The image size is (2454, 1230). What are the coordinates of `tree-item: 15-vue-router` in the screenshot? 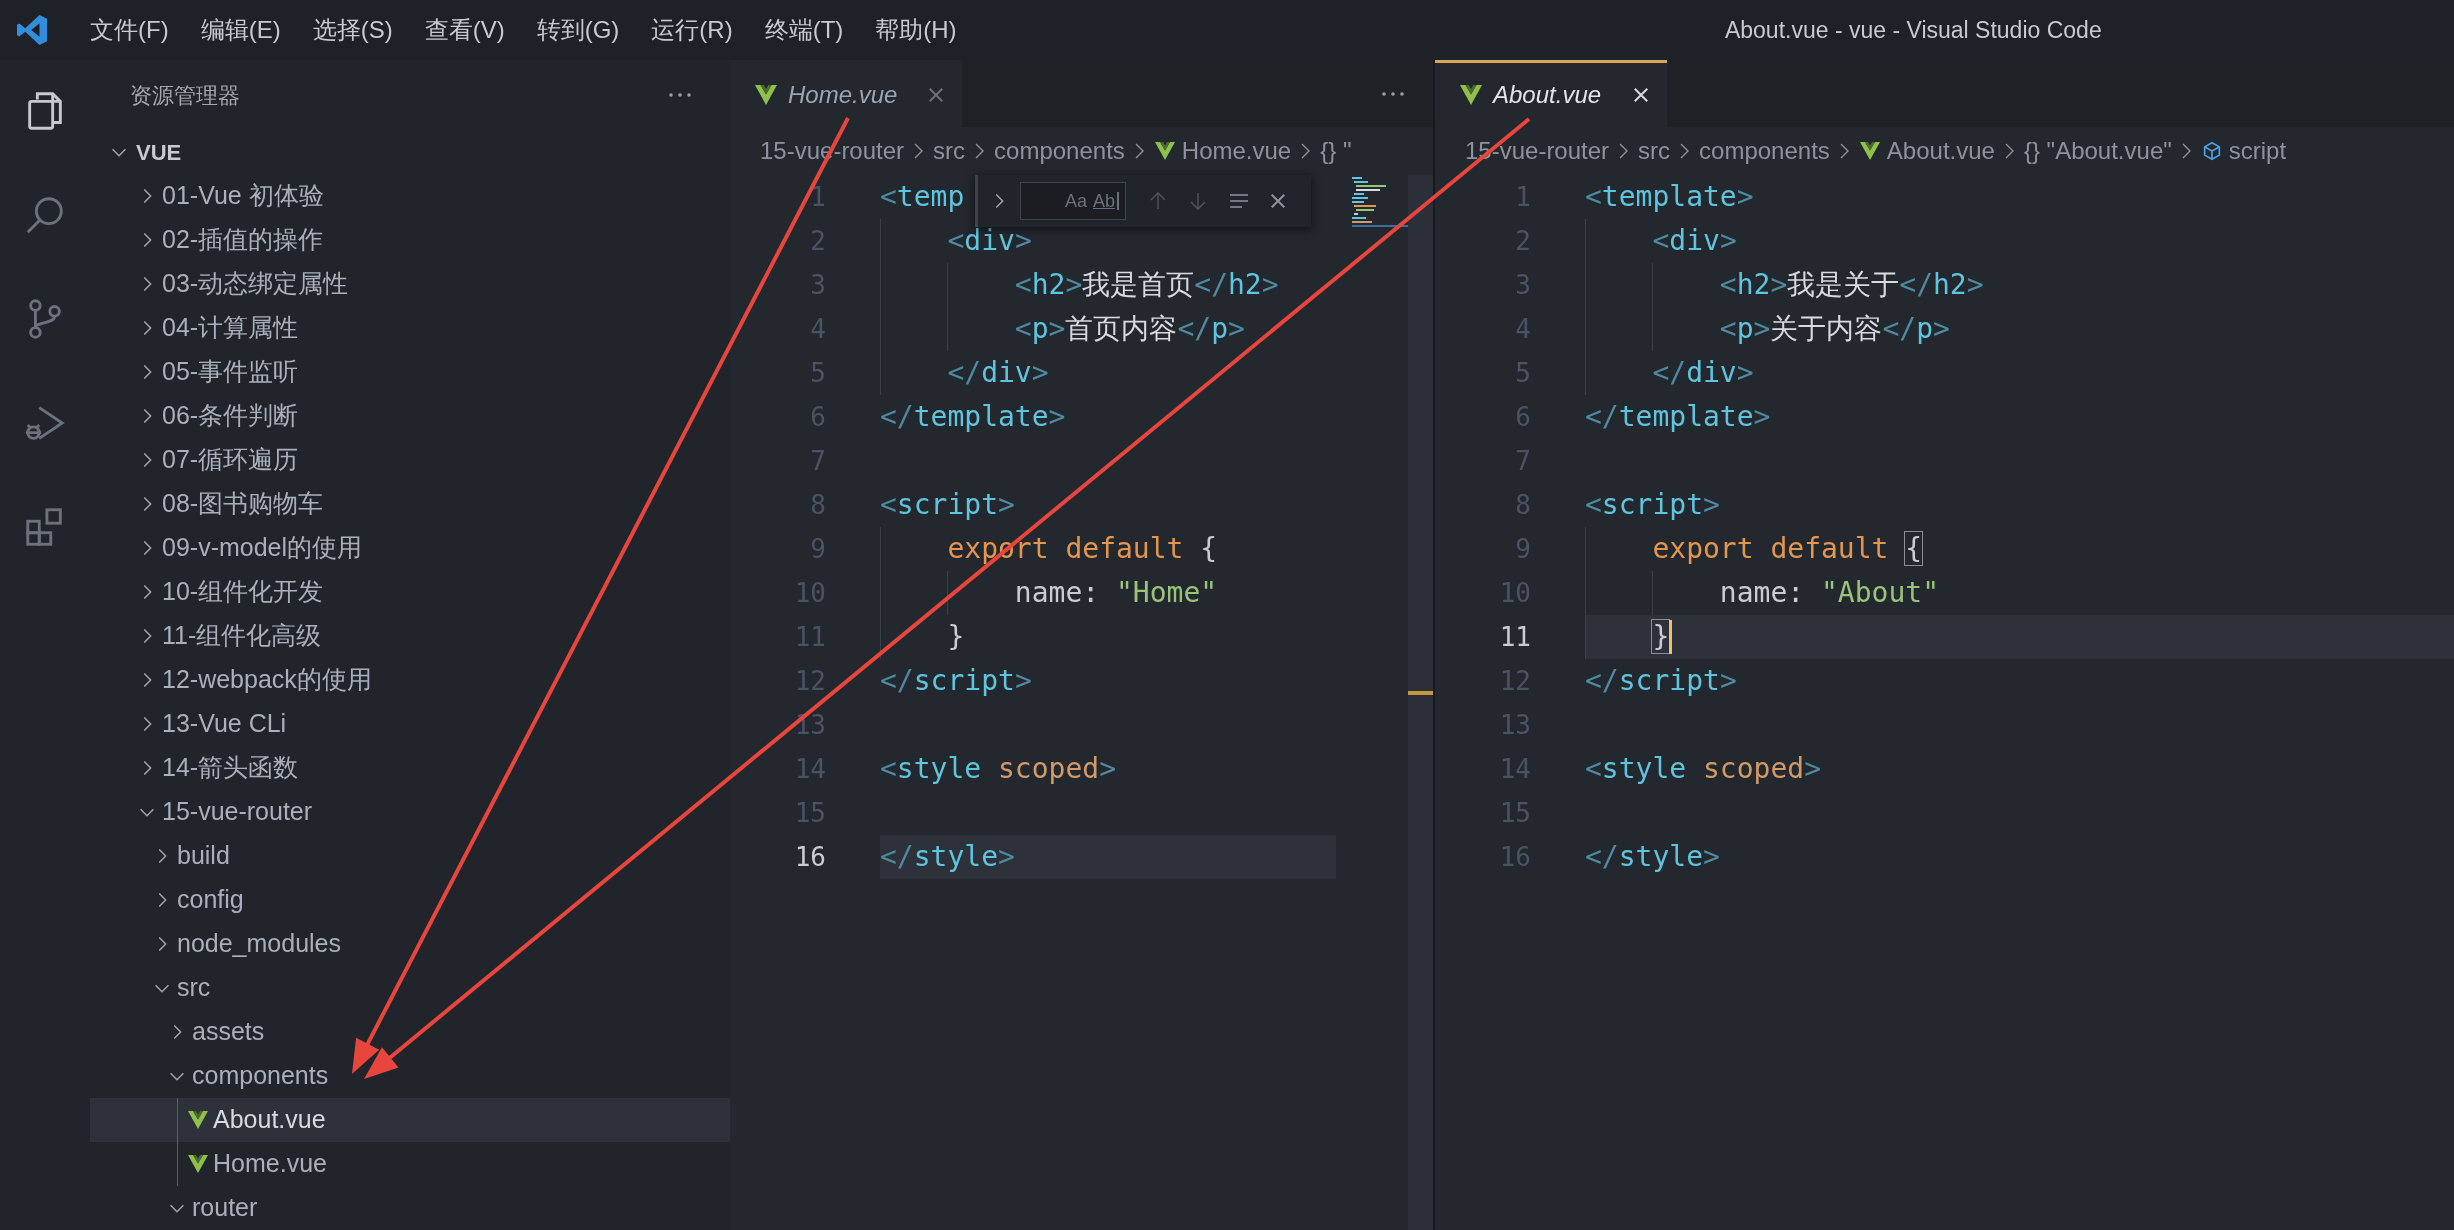 It's located at (410, 812).